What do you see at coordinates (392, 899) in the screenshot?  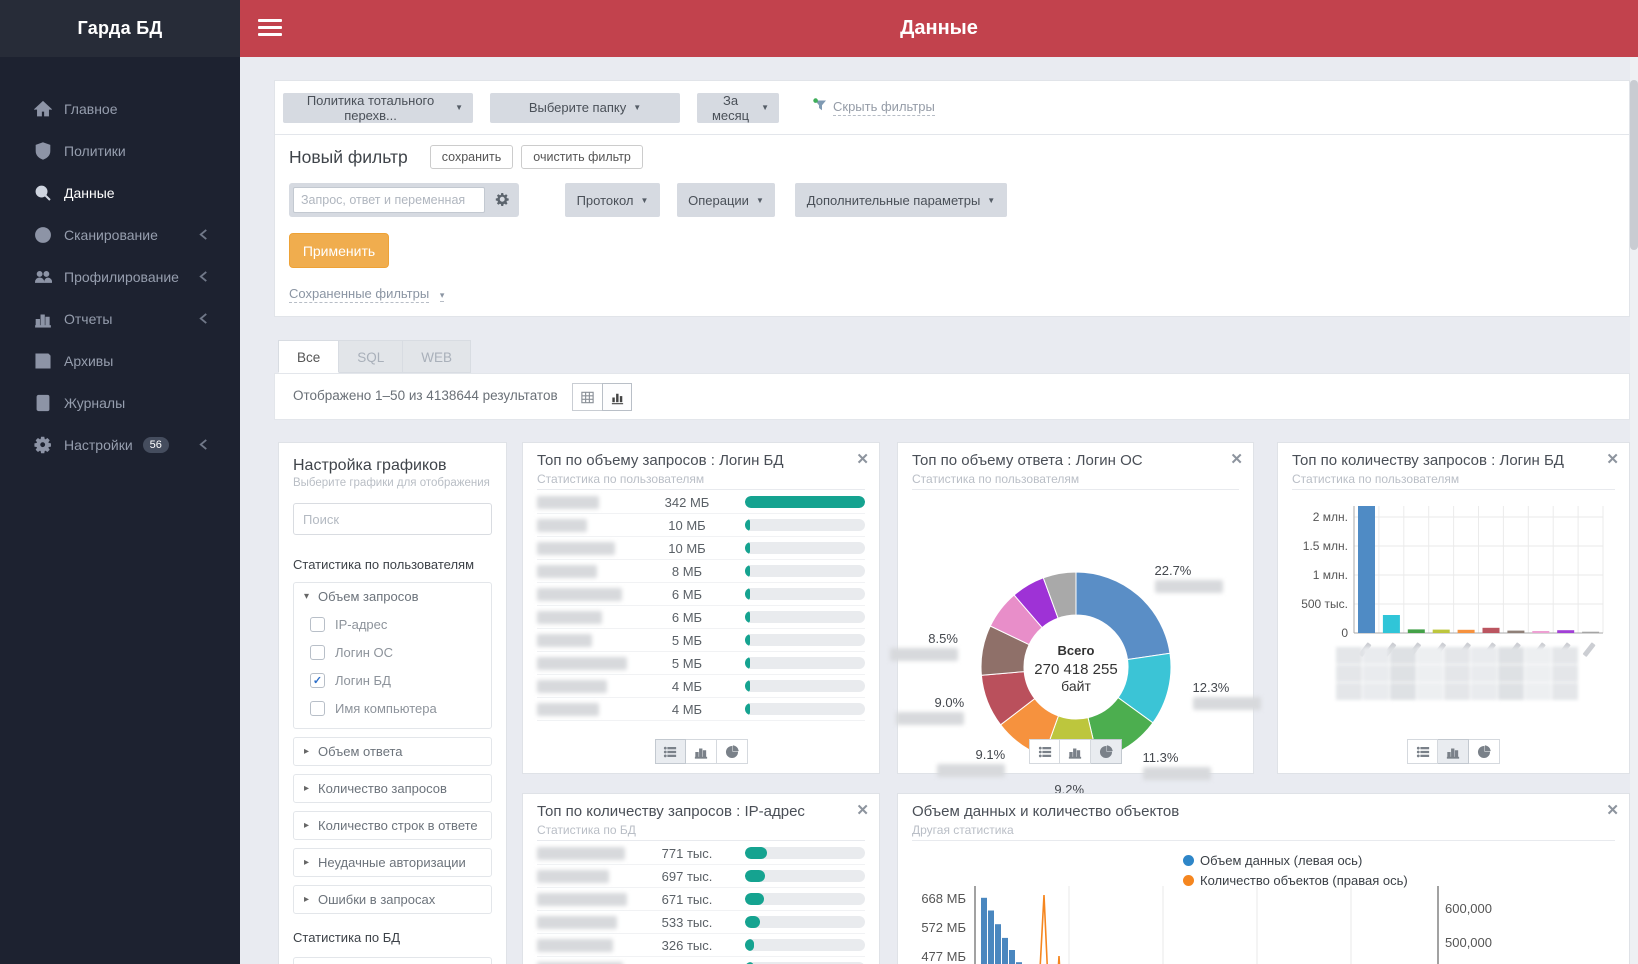 I see `settings-group-header: ▸ Ошибки в запросах` at bounding box center [392, 899].